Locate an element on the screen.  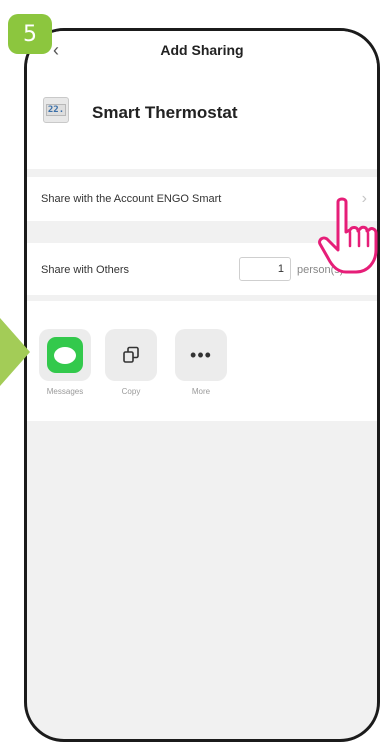
share-messages-button: Messages is located at coordinates (65, 362).